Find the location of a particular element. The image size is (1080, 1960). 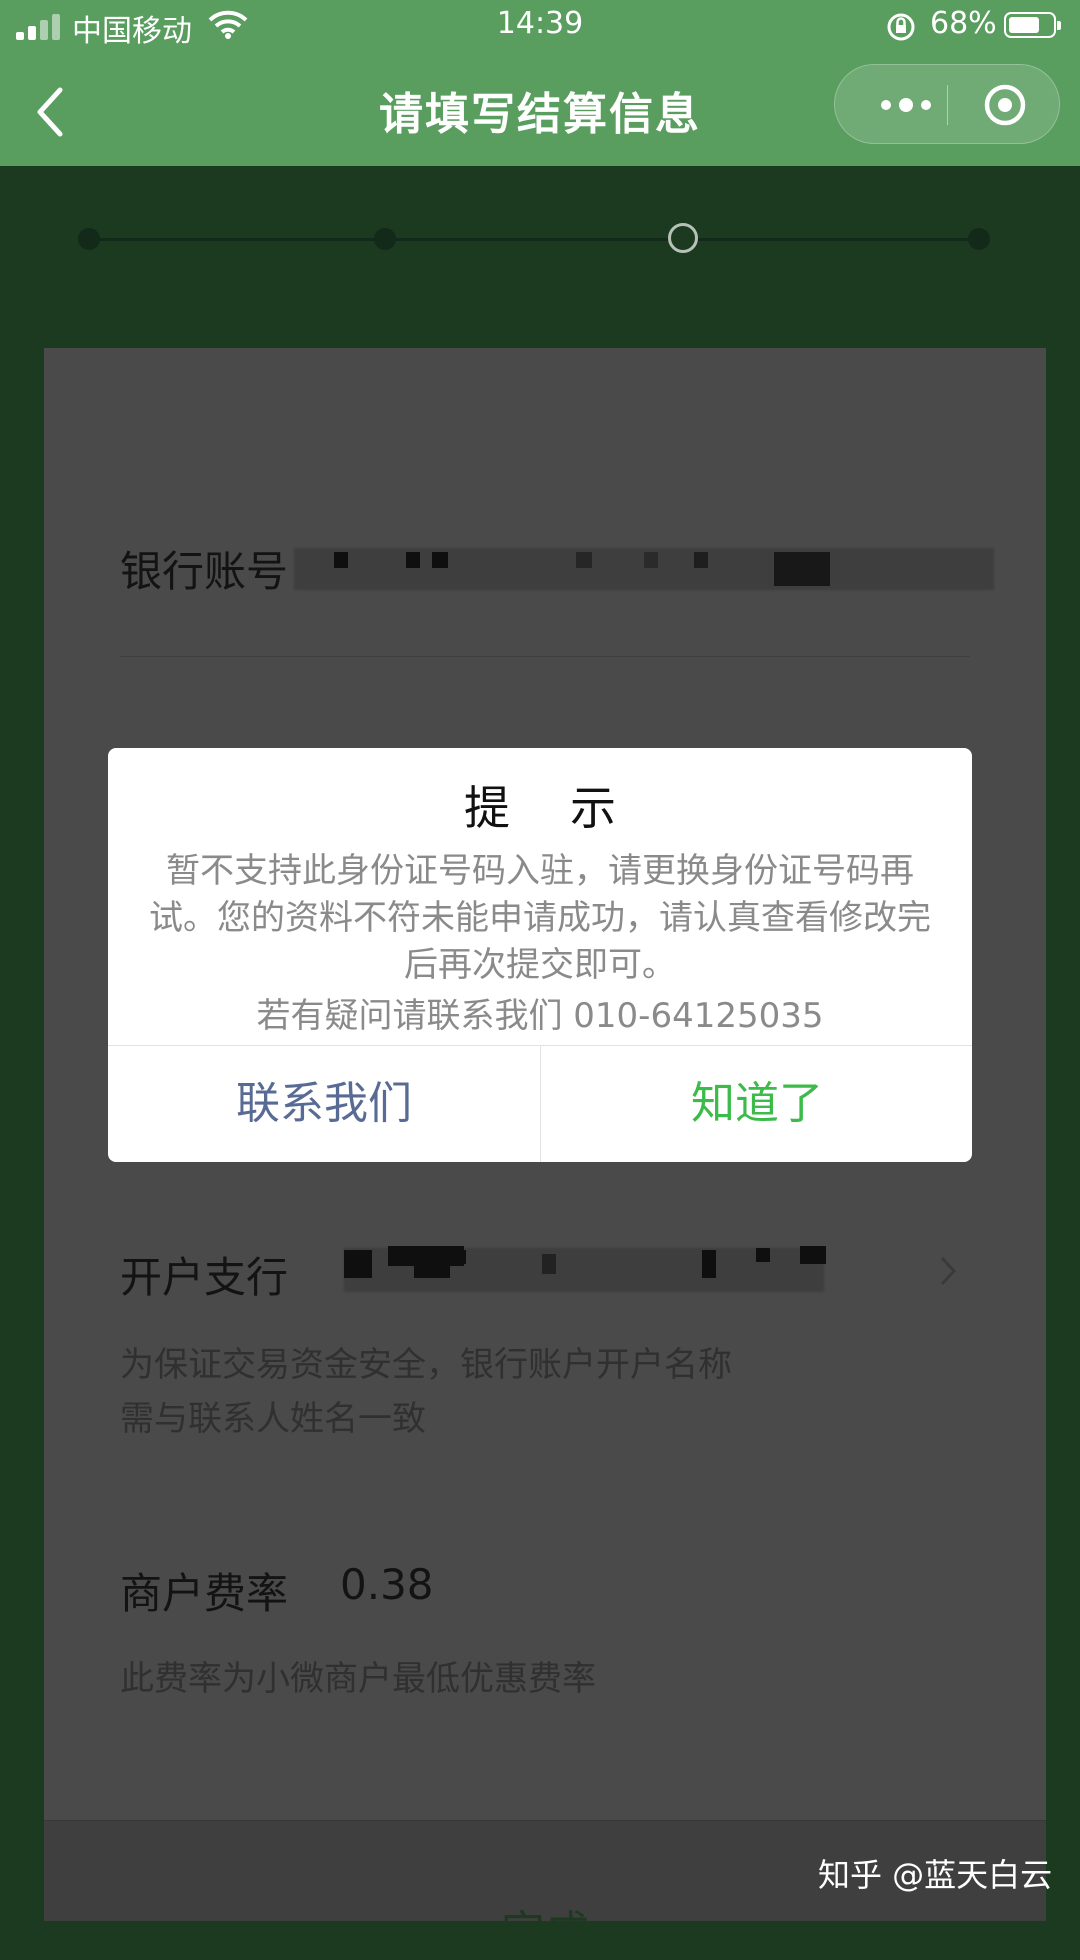

submit-button: 完成 is located at coordinates (545, 1928).